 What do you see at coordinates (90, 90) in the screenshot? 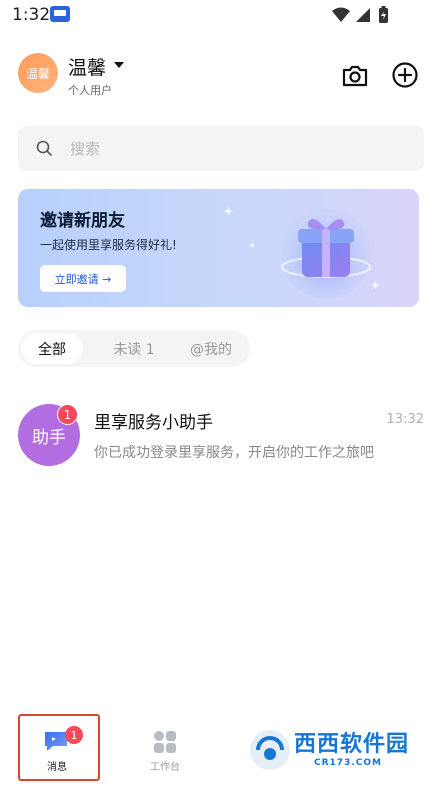
I see `user-type-label: 个人用户` at bounding box center [90, 90].